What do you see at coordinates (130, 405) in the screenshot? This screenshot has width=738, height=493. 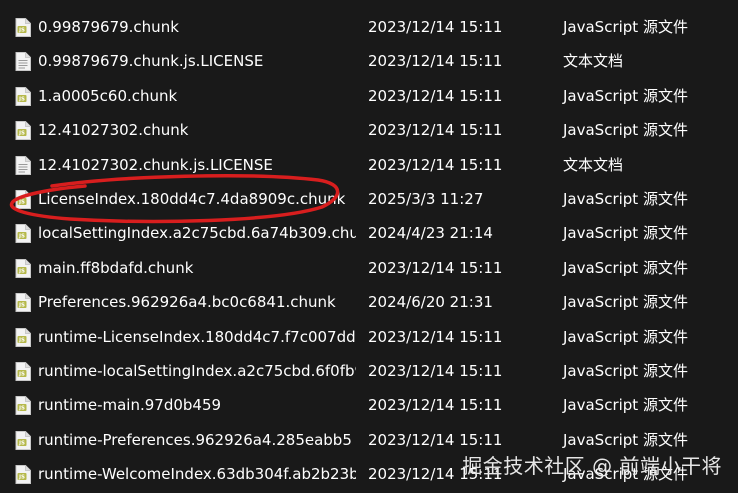 I see `file-name: runtime-main.97d0b459` at bounding box center [130, 405].